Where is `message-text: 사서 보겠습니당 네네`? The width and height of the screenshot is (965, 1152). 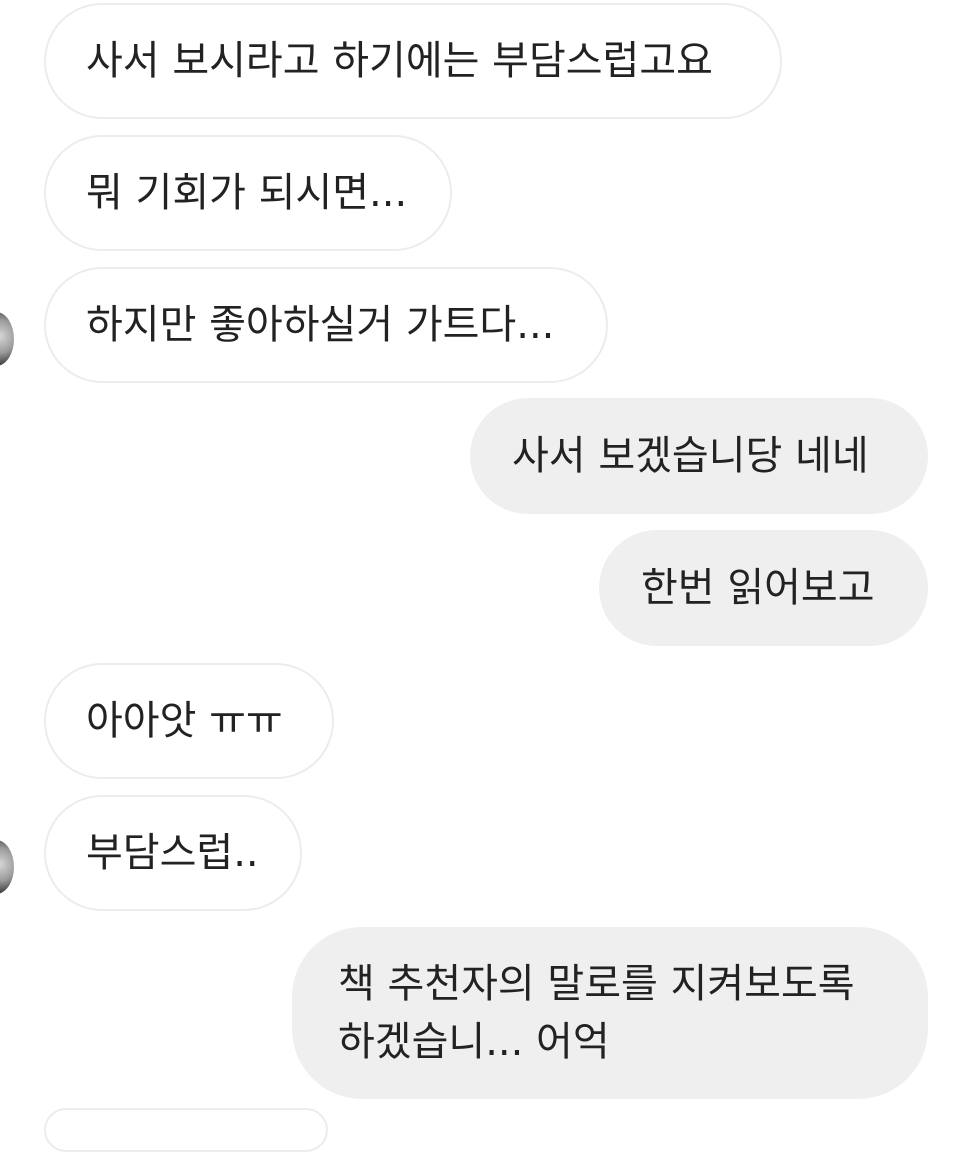 message-text: 사서 보겠습니당 네네 is located at coordinates (690, 456).